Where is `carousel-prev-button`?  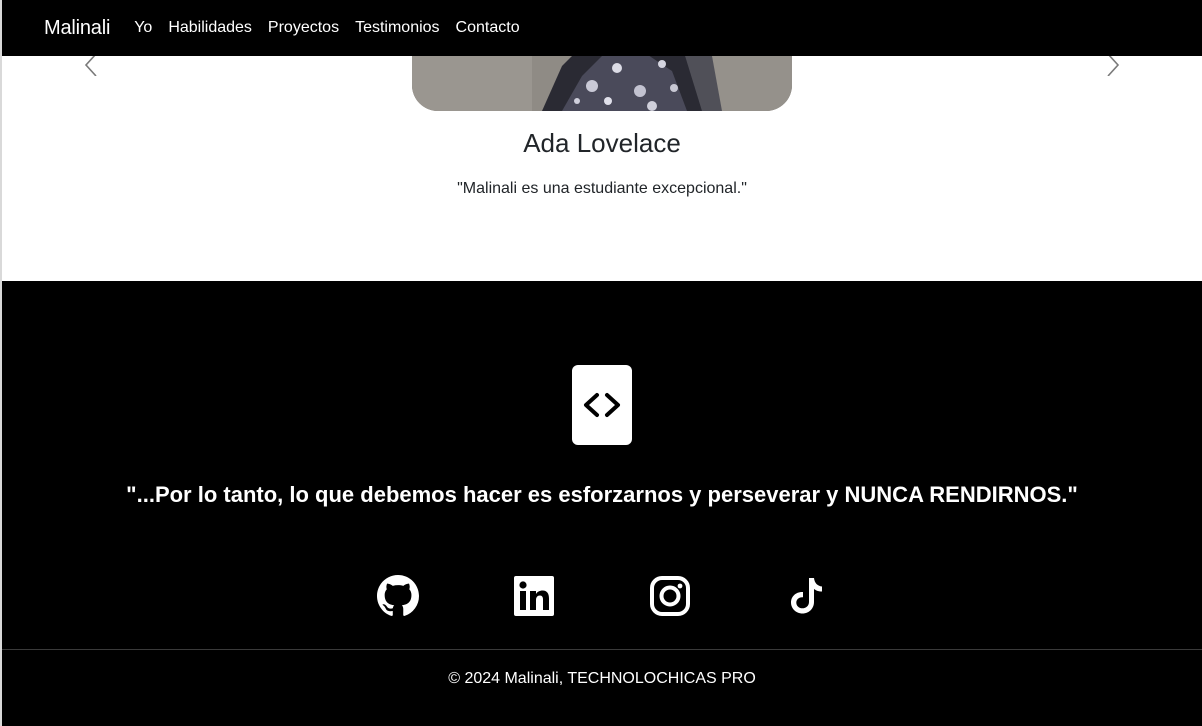
carousel-prev-button is located at coordinates (92, 66).